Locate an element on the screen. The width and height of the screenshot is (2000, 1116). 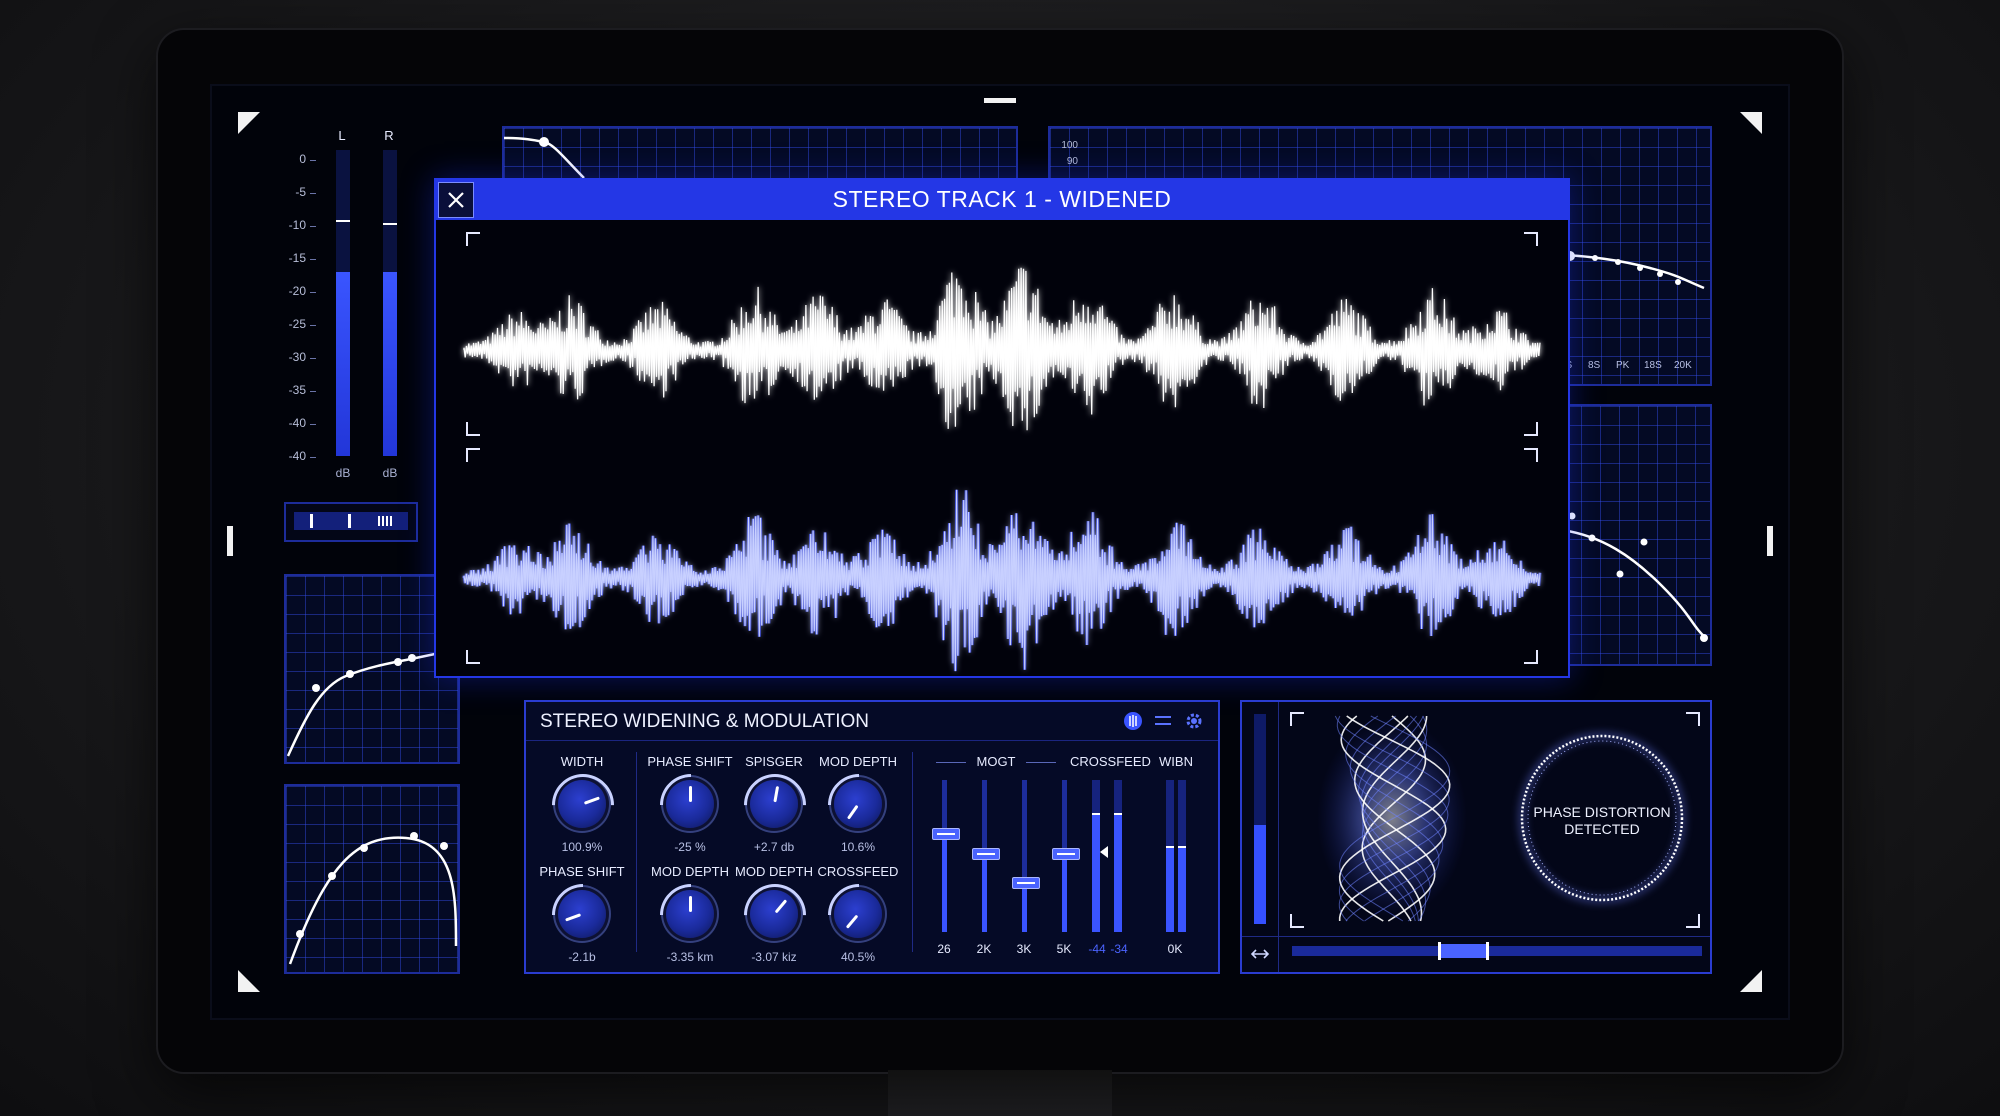
level-meter-left is located at coordinates (343, 303).